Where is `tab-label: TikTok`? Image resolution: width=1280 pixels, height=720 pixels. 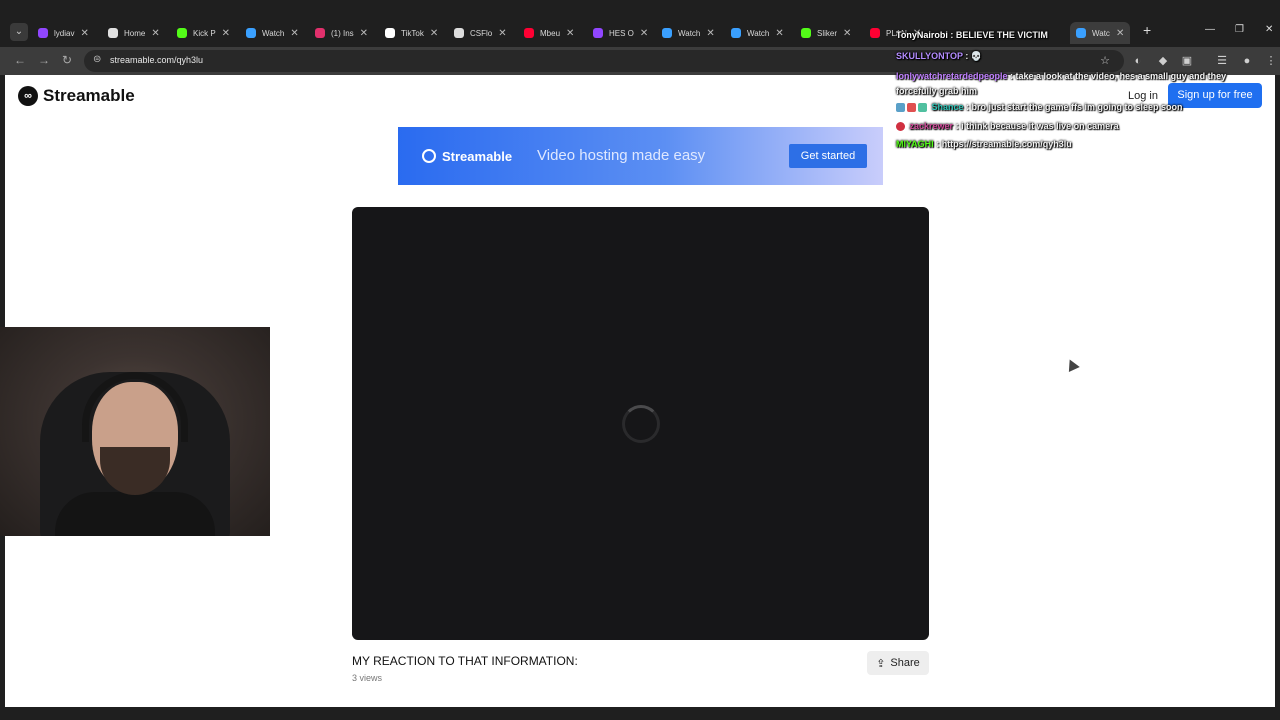 tab-label: TikTok is located at coordinates (412, 33).